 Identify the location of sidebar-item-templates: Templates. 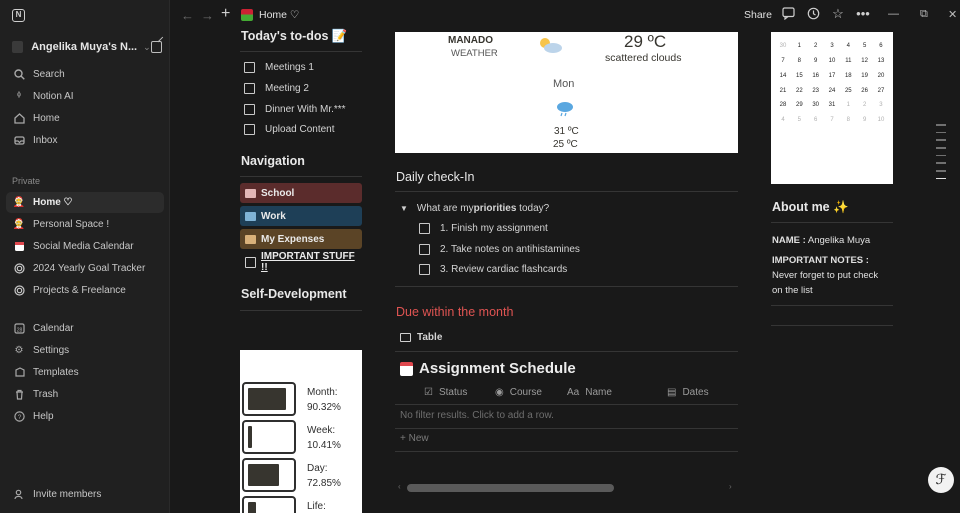
(85, 372).